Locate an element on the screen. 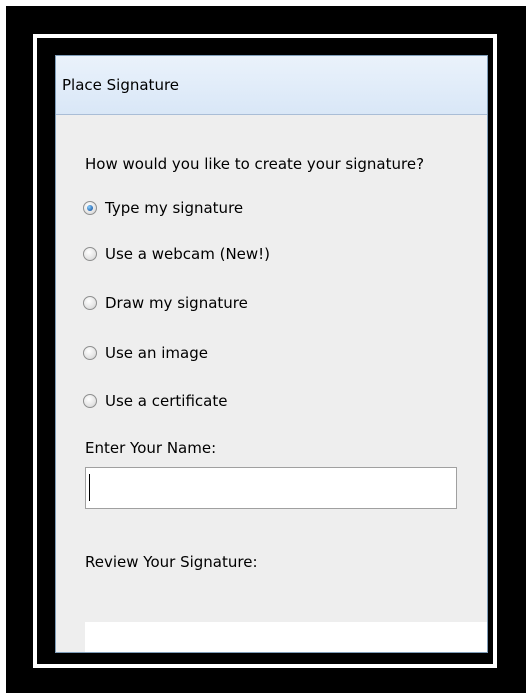 The height and width of the screenshot is (699, 526). option-label: Use an image is located at coordinates (156, 353).